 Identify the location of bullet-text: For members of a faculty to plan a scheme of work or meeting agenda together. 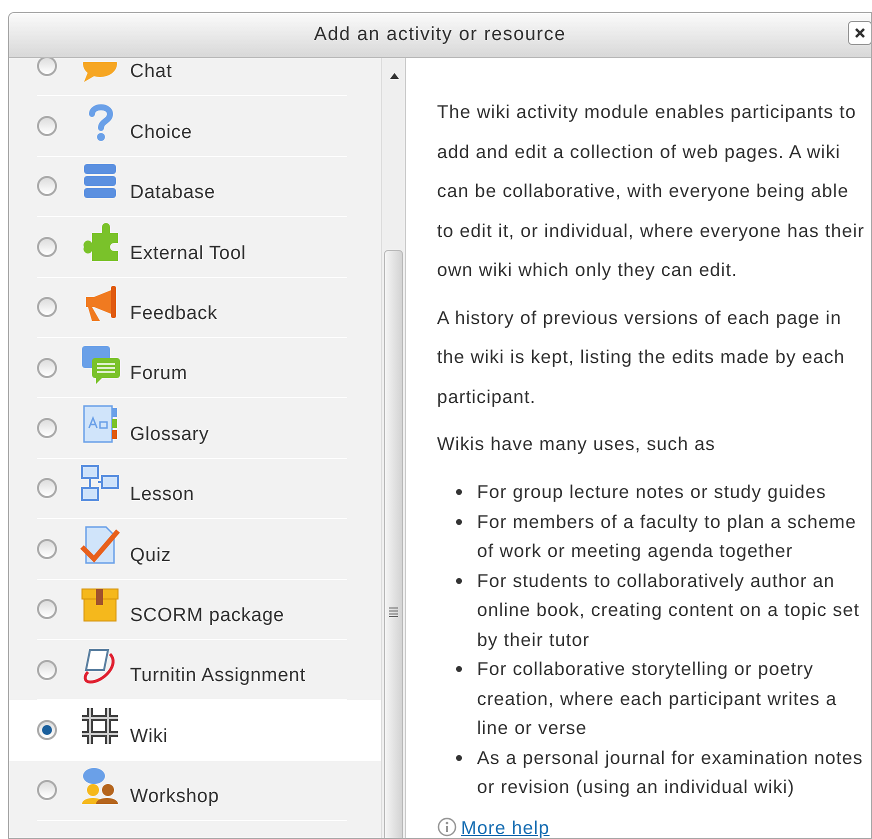
(667, 536).